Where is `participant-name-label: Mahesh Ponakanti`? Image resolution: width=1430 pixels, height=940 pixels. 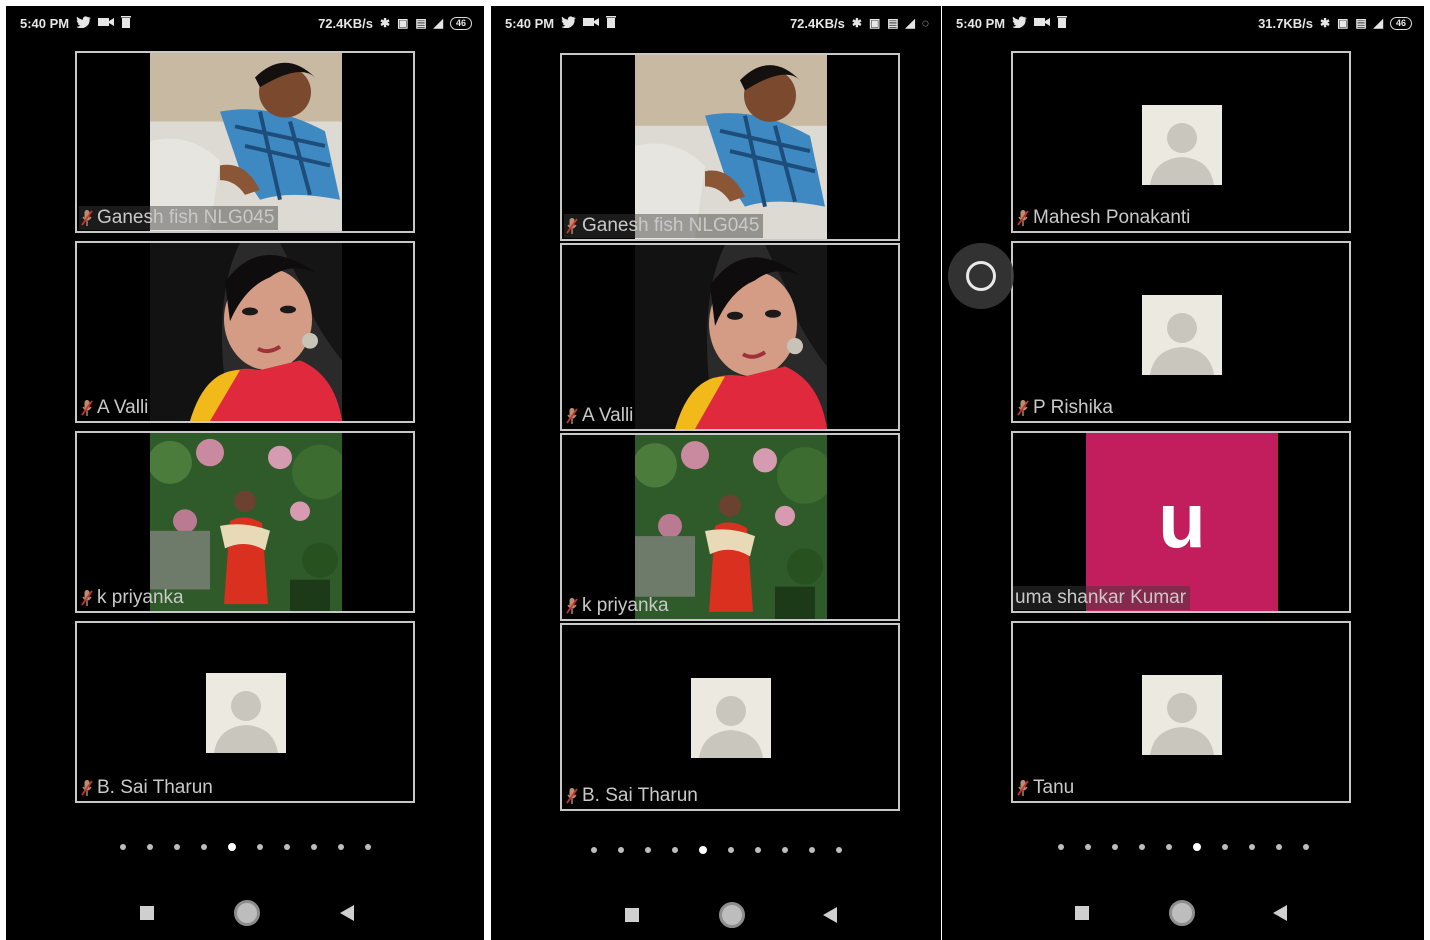 participant-name-label: Mahesh Ponakanti is located at coordinates (1104, 218).